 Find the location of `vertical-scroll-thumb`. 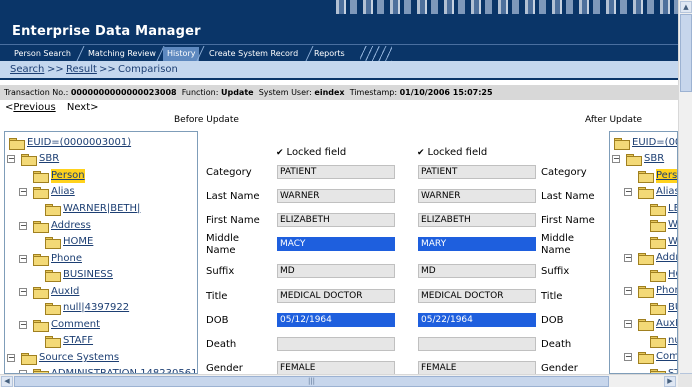

vertical-scroll-thumb is located at coordinates (686, 53).